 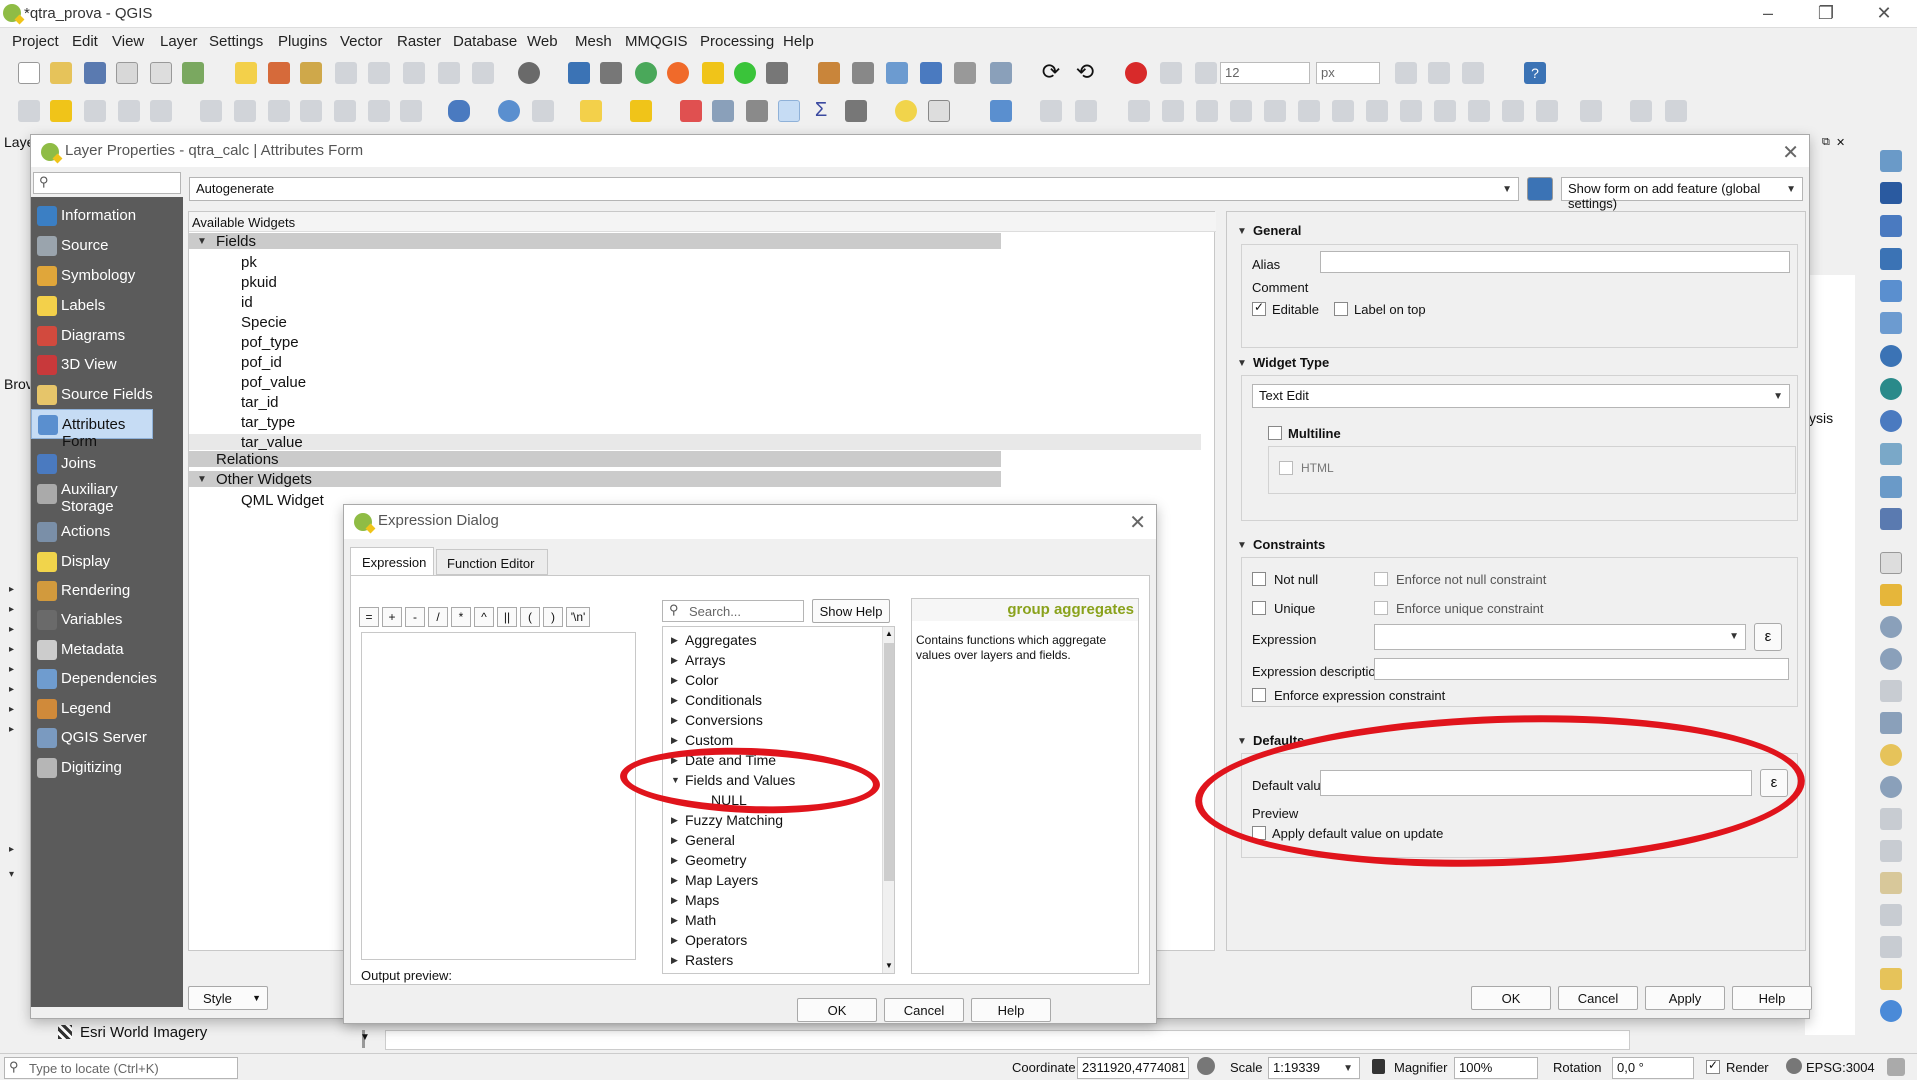 What do you see at coordinates (1207, 111) in the screenshot?
I see `add-ring-icon` at bounding box center [1207, 111].